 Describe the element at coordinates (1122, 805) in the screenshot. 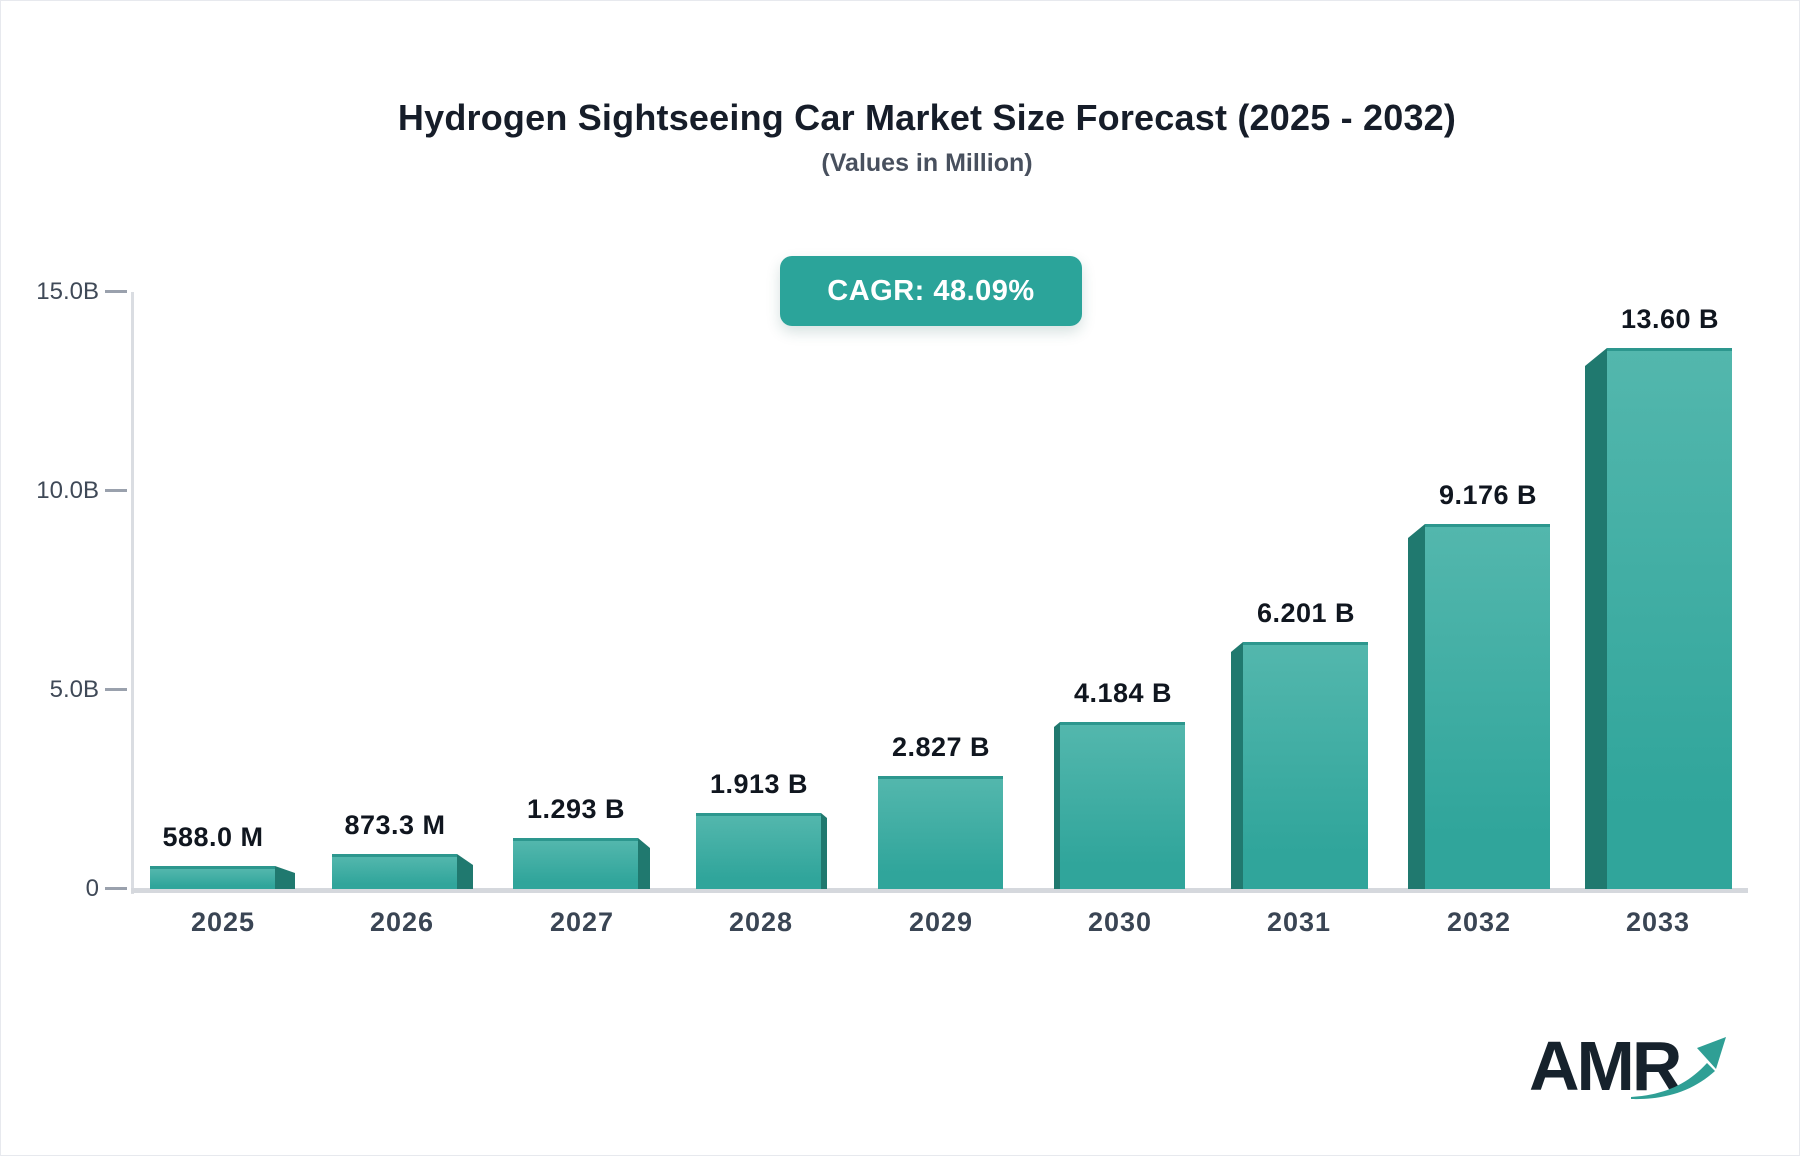

I see `bar-2030` at that location.